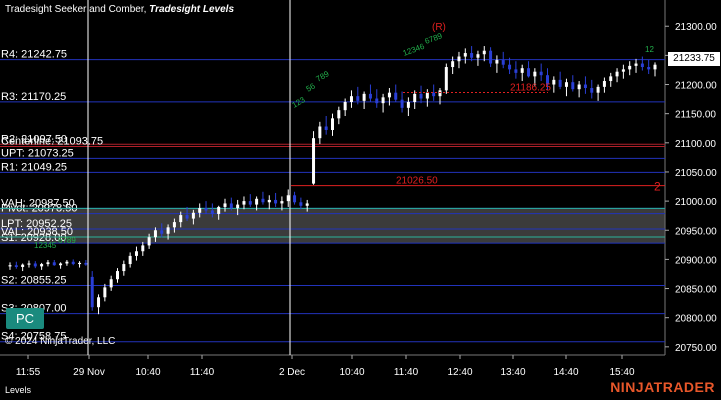 The height and width of the screenshot is (400, 721). Describe the element at coordinates (33, 97) in the screenshot. I see `level-label: R3: 21170.25` at that location.